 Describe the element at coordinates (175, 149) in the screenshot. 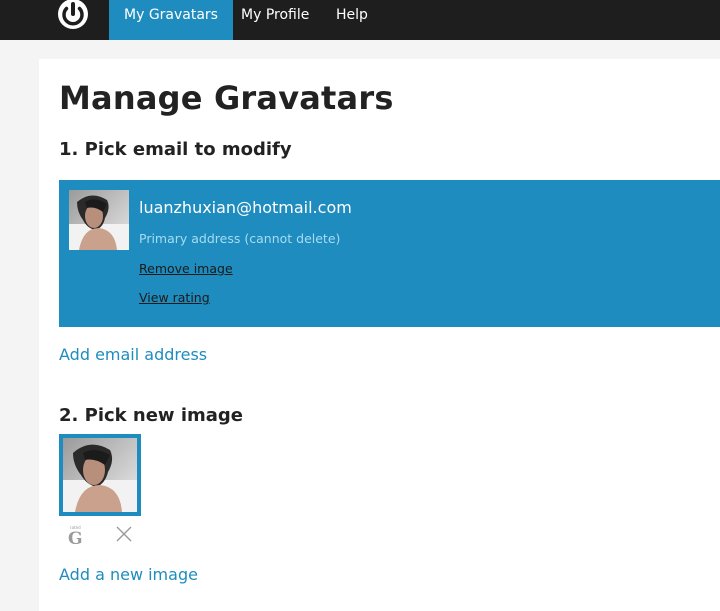

I see `step1-heading: 1. Pick email to modify` at that location.